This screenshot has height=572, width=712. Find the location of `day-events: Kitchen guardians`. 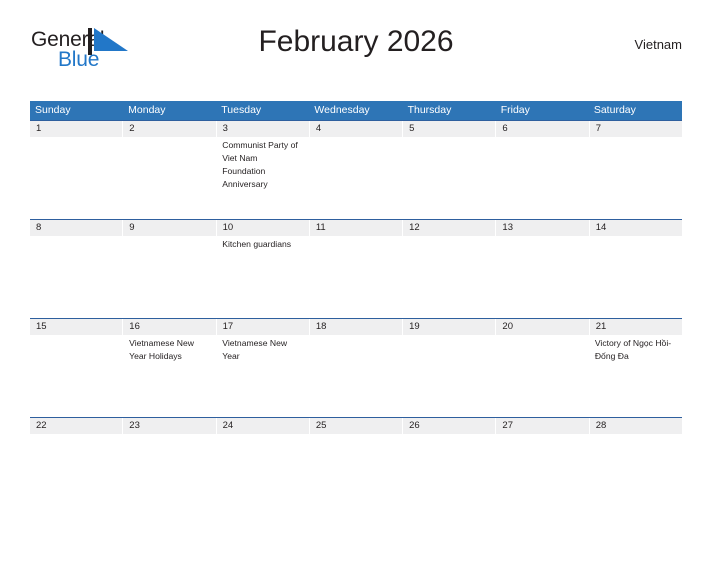

day-events: Kitchen guardians is located at coordinates (257, 244).